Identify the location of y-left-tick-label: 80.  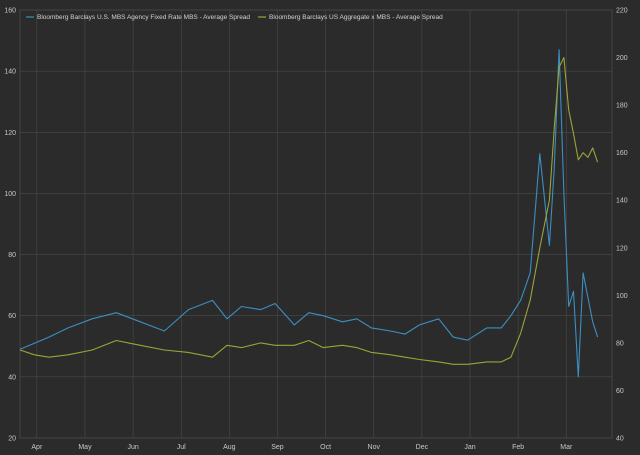
(12, 255).